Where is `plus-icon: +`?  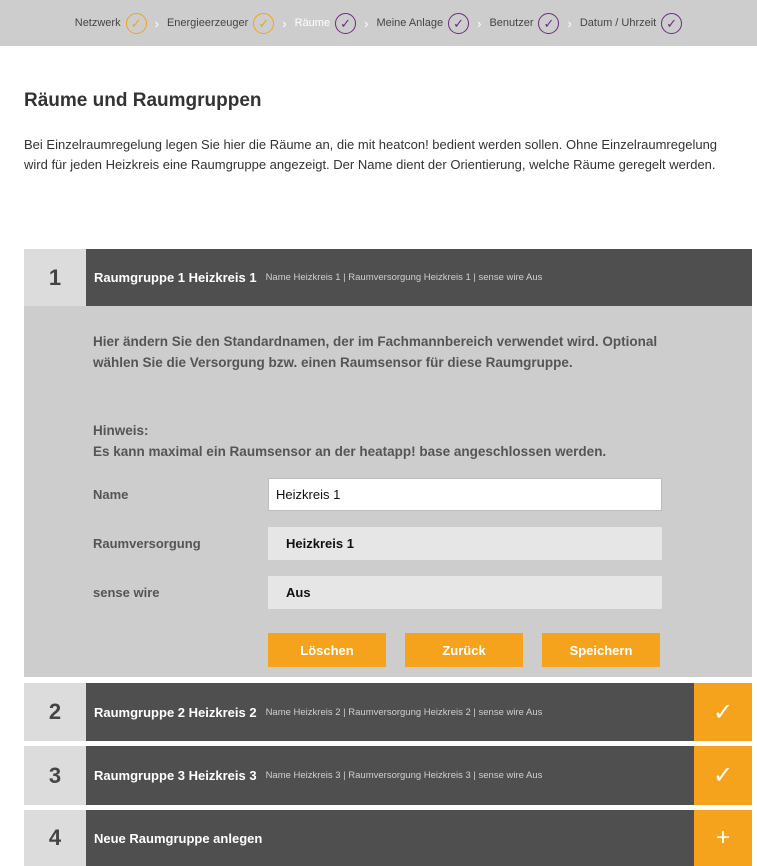 plus-icon: + is located at coordinates (723, 838).